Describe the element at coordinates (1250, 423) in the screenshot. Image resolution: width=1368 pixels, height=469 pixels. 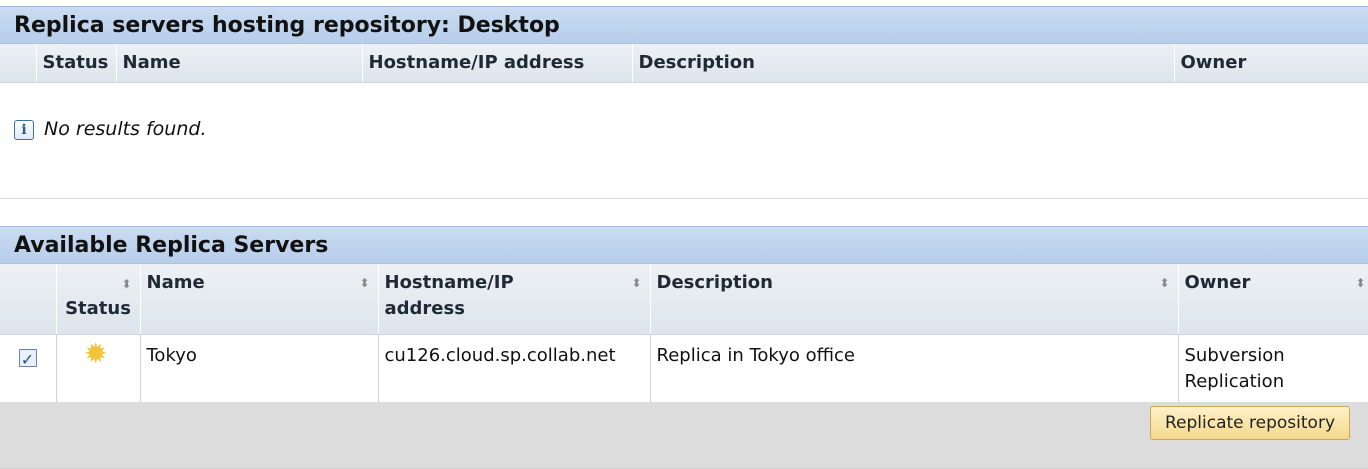
I see `replicate-repository-button: Replicate repository` at that location.